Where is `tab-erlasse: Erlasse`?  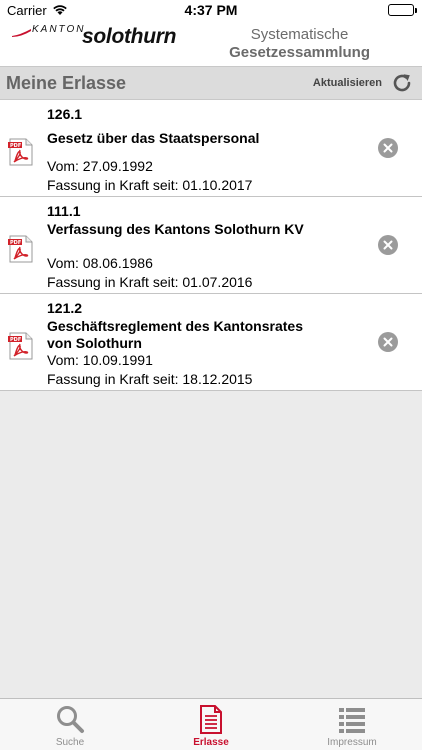
tab-erlasse: Erlasse is located at coordinates (211, 724).